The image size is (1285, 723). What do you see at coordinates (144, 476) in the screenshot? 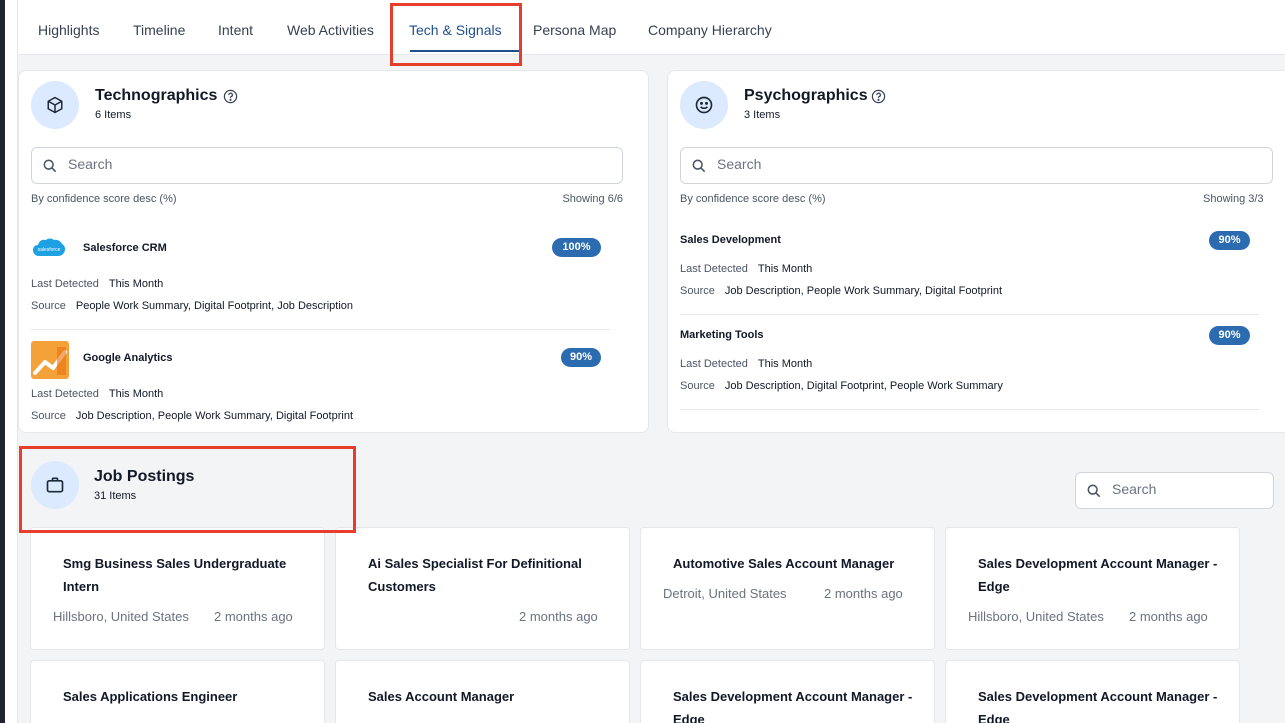
I see `job-postings-title: Job Postings` at bounding box center [144, 476].